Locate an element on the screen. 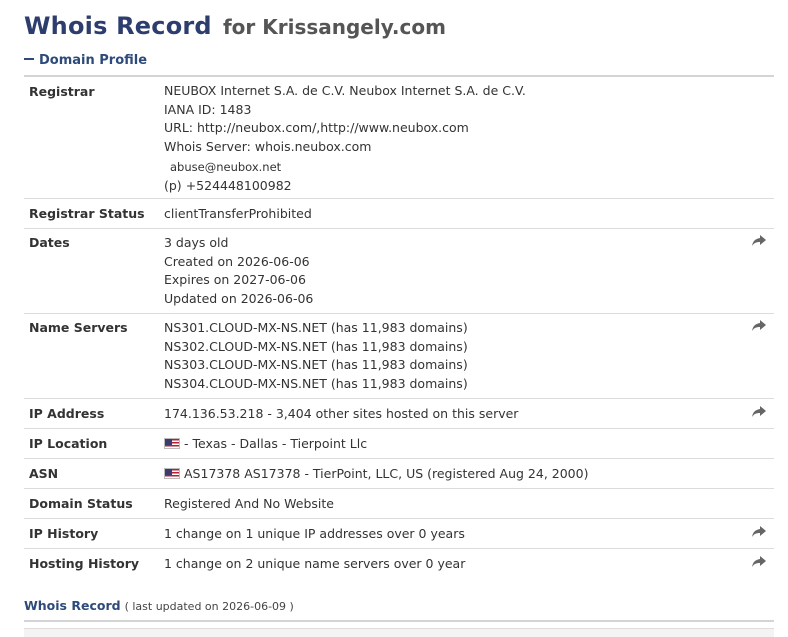 The height and width of the screenshot is (637, 788). domain-profile-toggle: Domain Profile is located at coordinates (85, 60).